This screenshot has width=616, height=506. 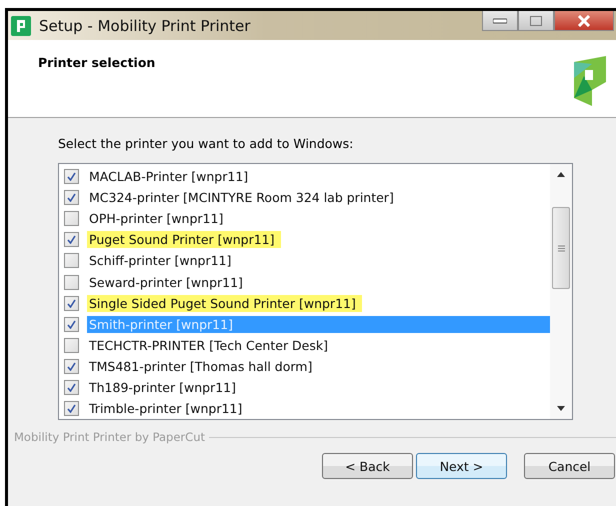 I want to click on close-icon, so click(x=584, y=20).